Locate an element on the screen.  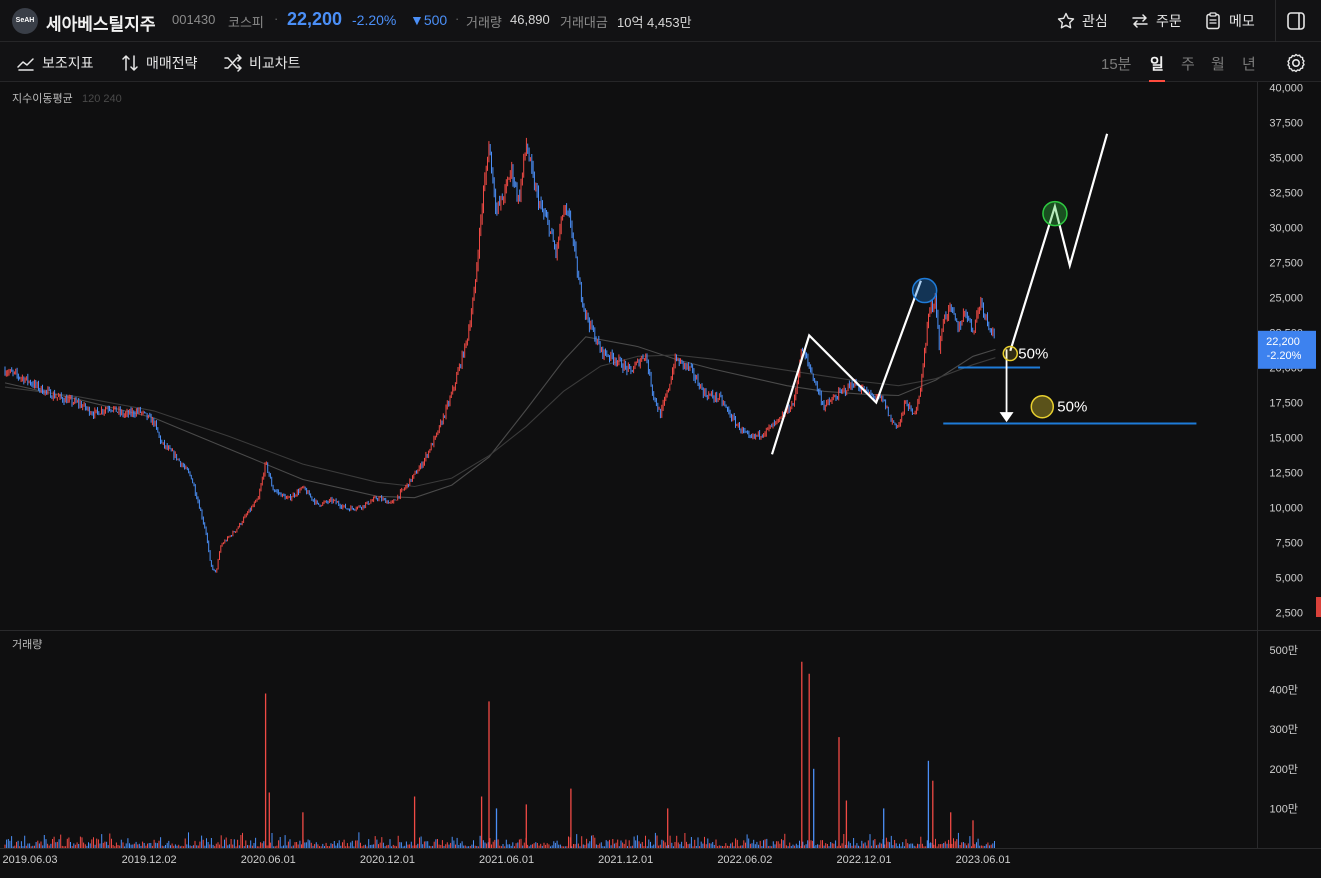
order-button: 주문 is located at coordinates (1156, 21).